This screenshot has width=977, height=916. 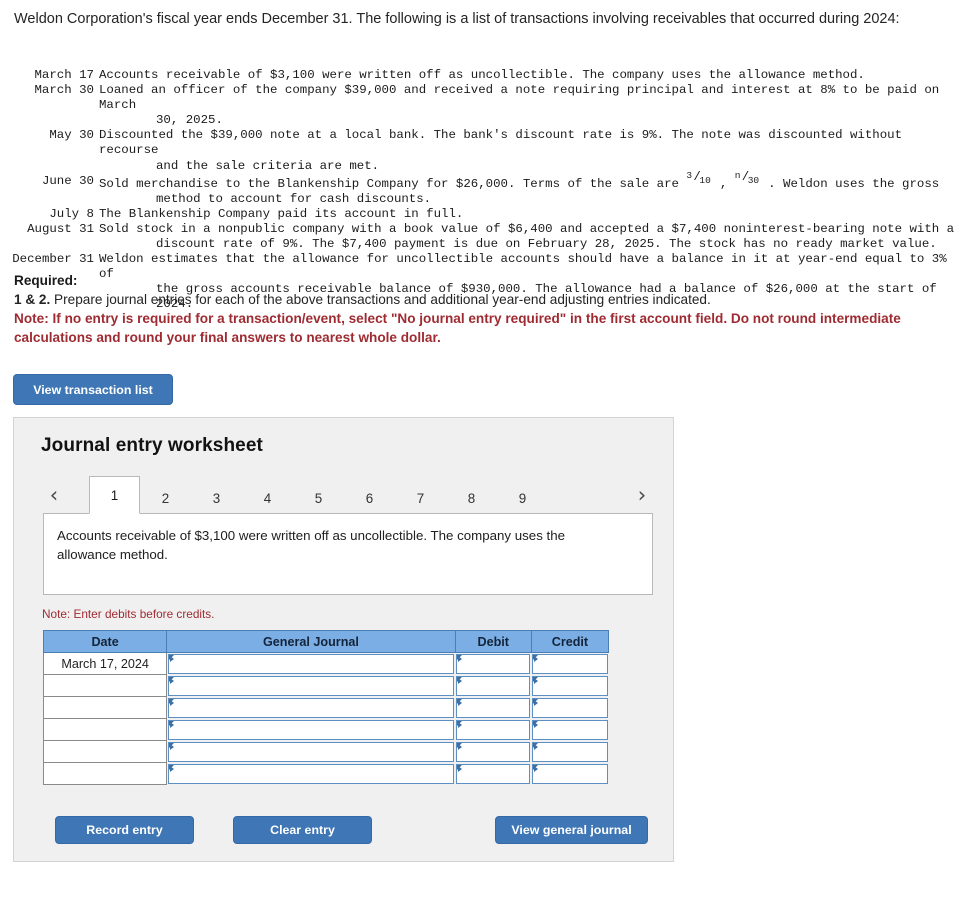 I want to click on column-header-credit: Credit, so click(x=570, y=641).